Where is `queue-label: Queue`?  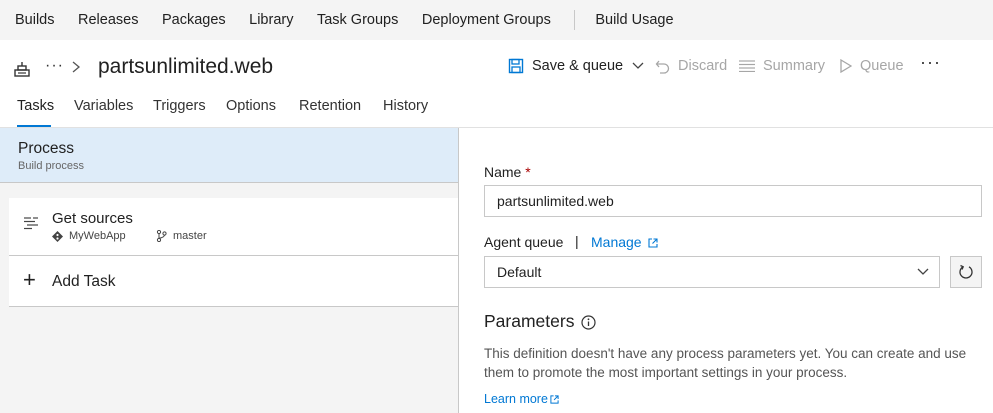
queue-label: Queue is located at coordinates (882, 66).